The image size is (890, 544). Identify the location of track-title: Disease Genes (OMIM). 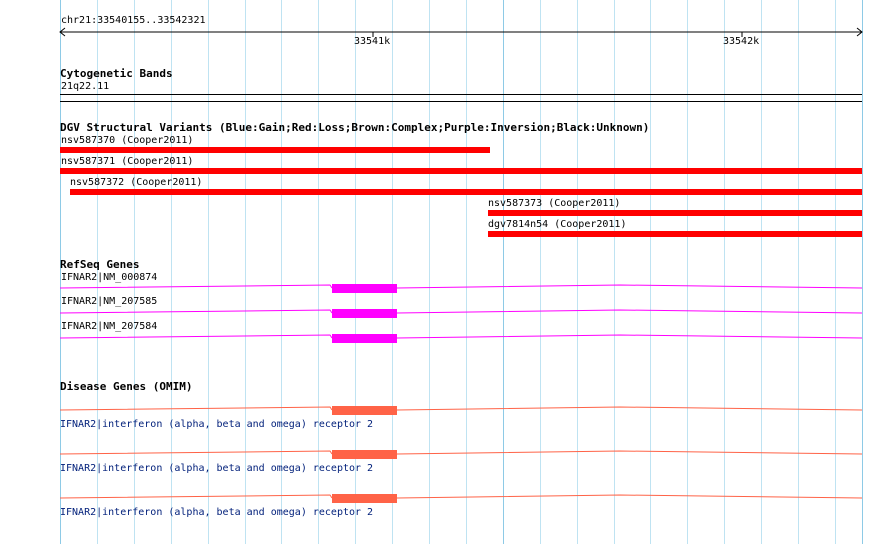
(126, 386).